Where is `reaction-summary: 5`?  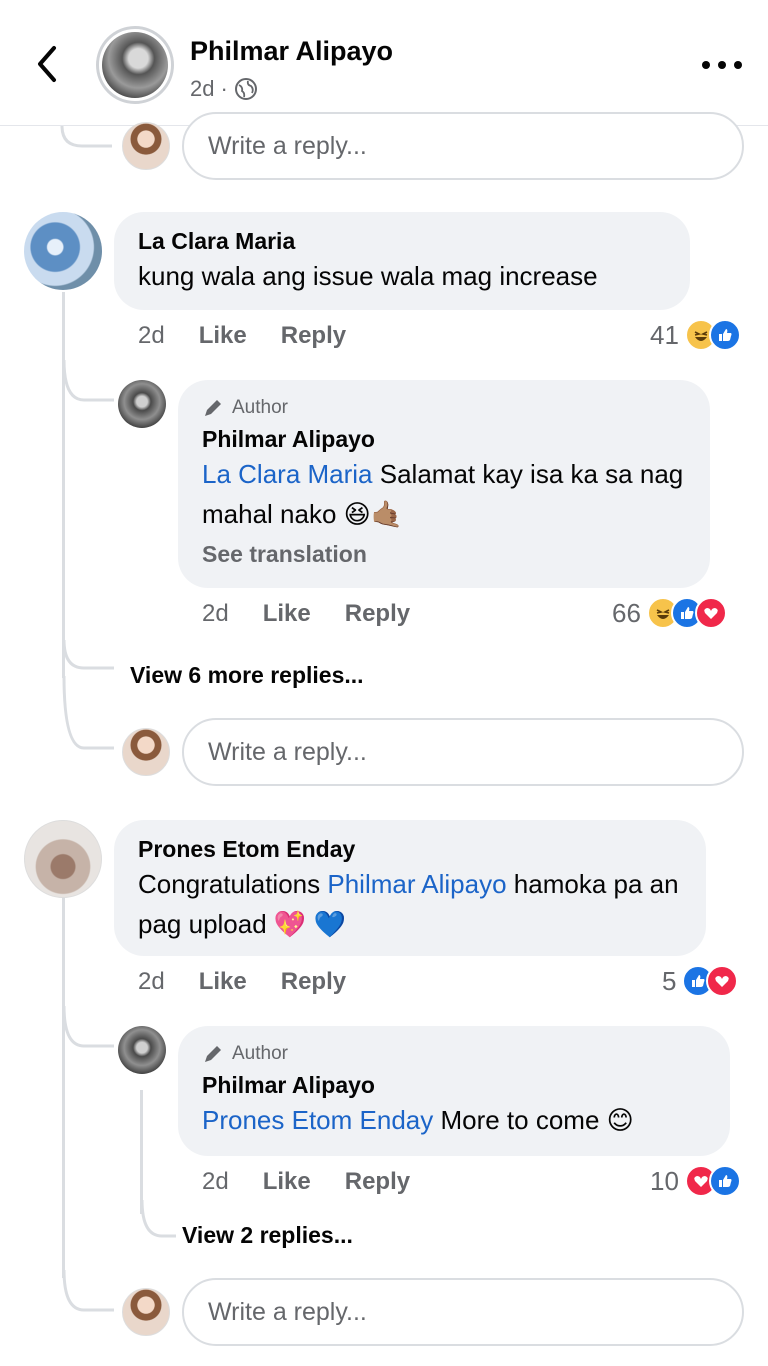 reaction-summary: 5 is located at coordinates (700, 981).